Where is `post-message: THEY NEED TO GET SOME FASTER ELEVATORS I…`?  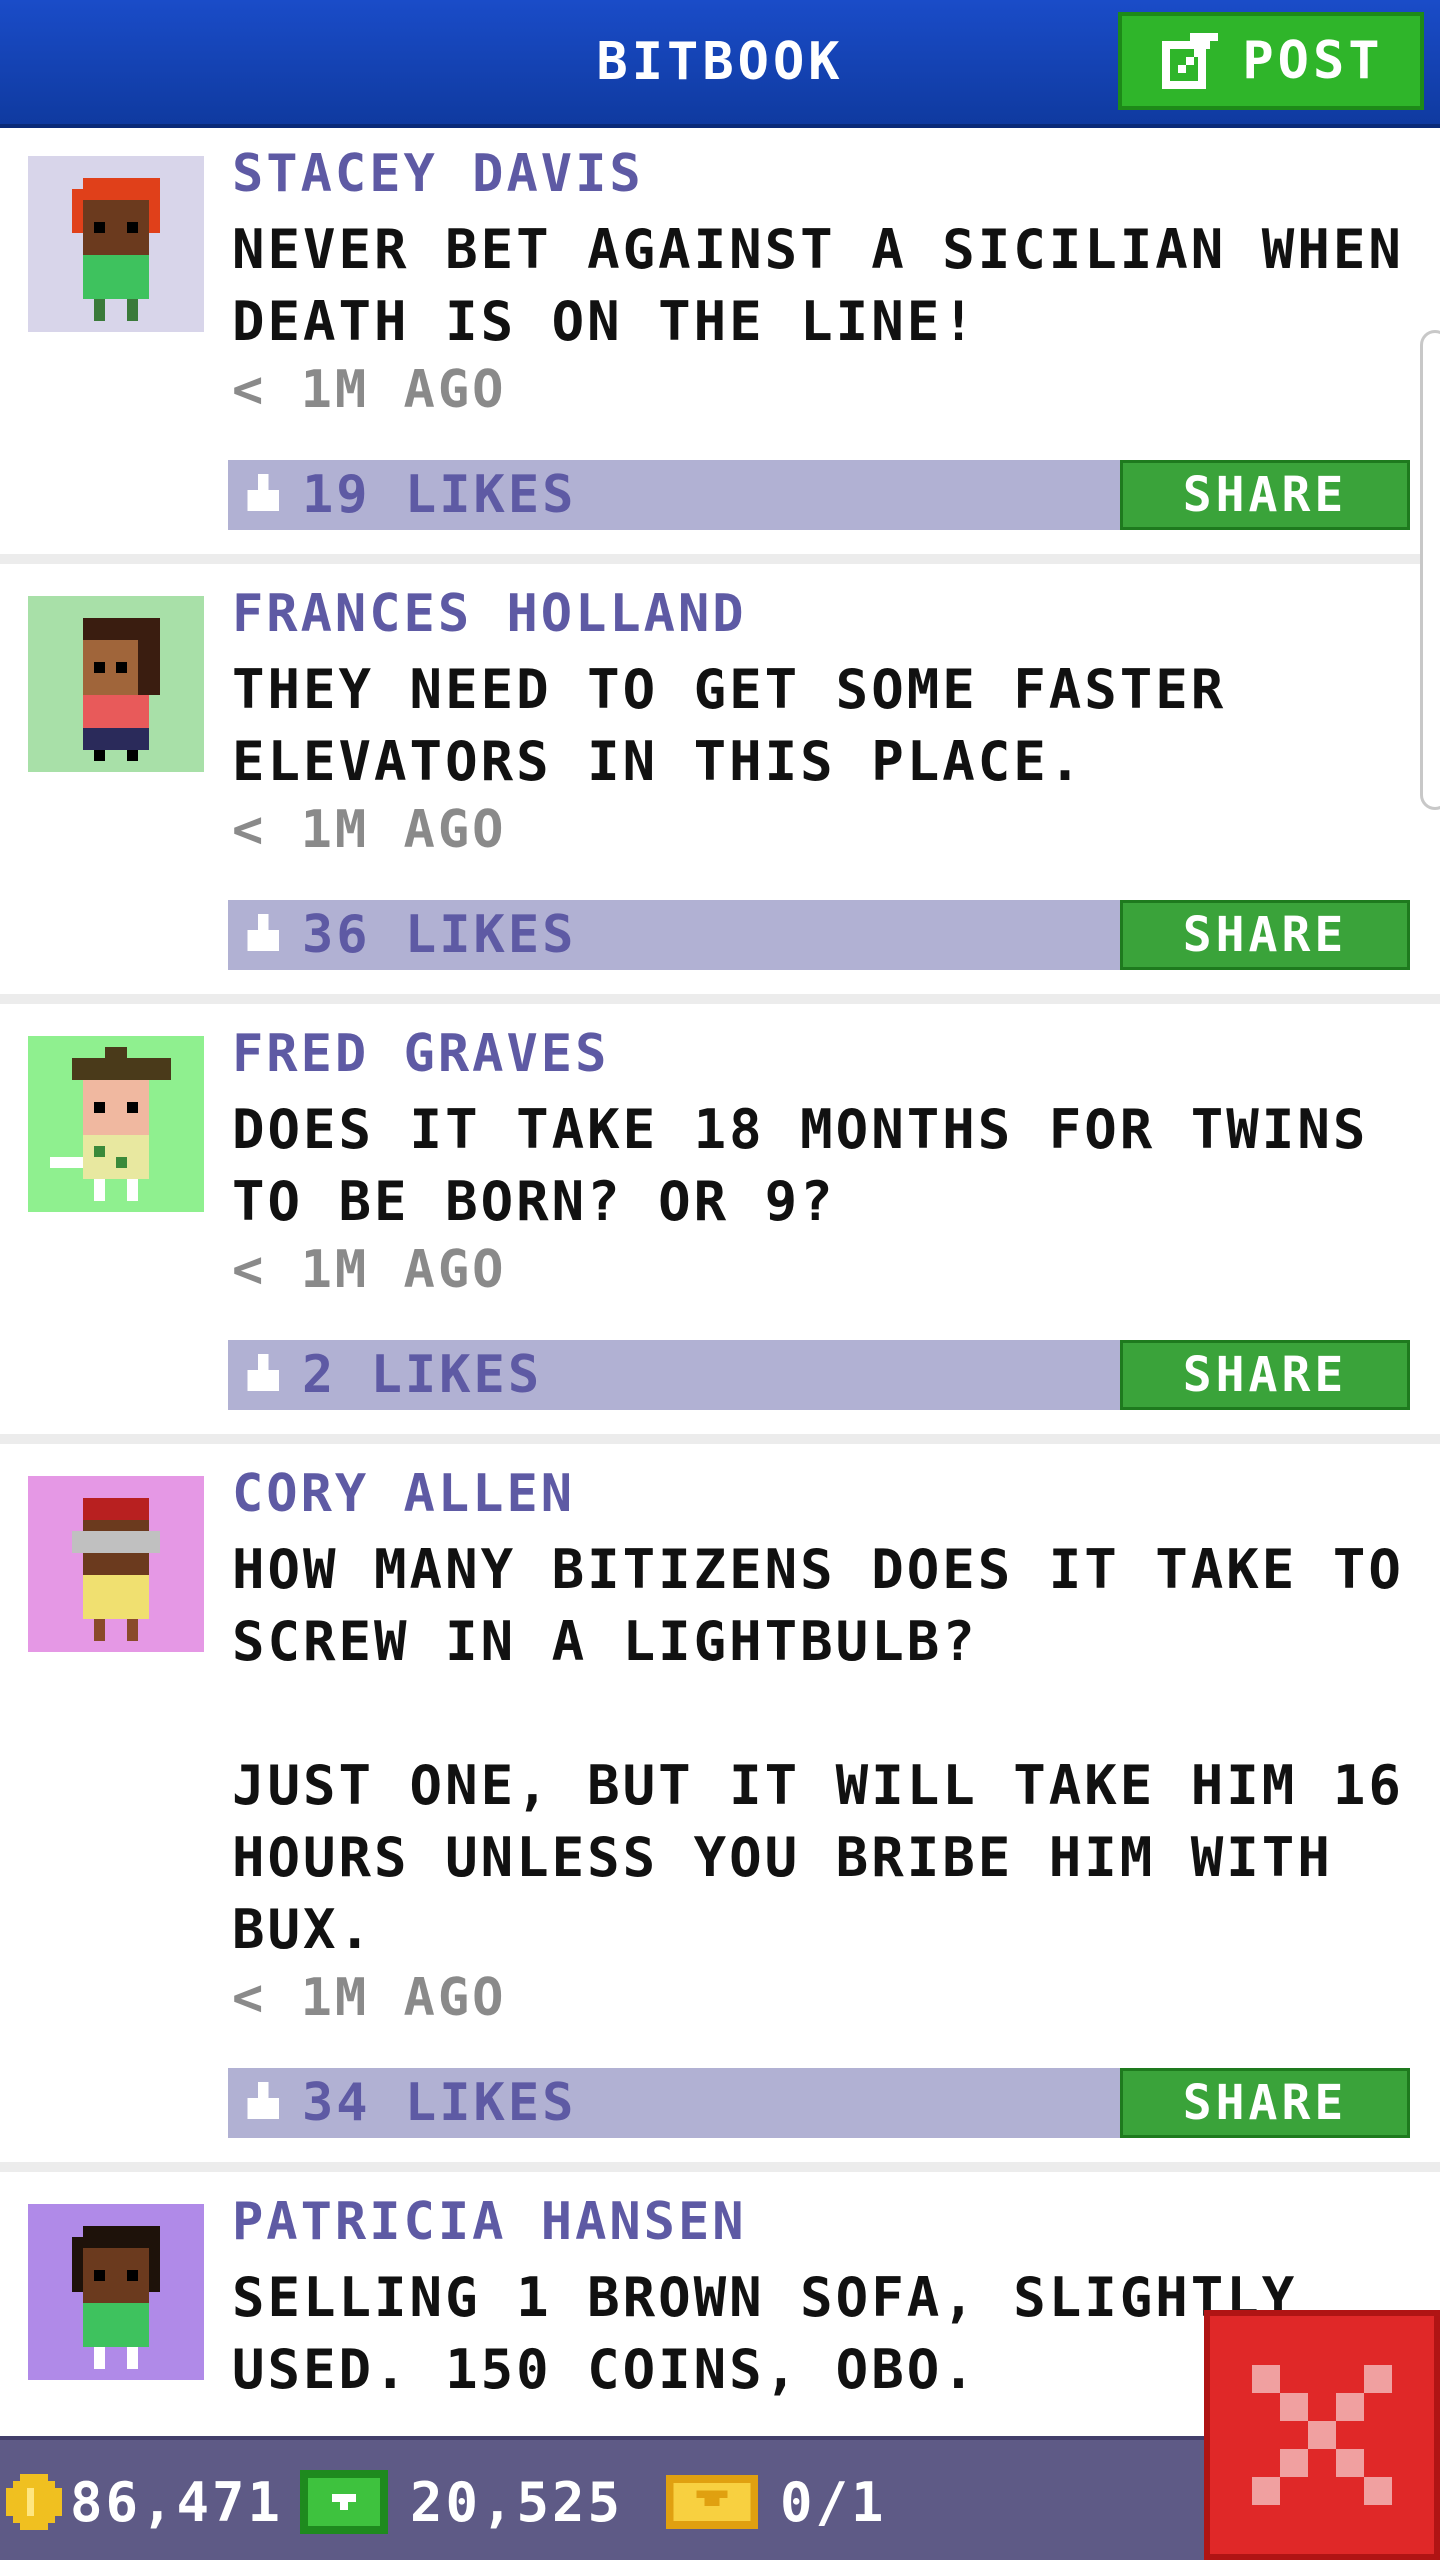
post-message: THEY NEED TO GET SOME FASTER ELEVATORS I… is located at coordinates (747, 725).